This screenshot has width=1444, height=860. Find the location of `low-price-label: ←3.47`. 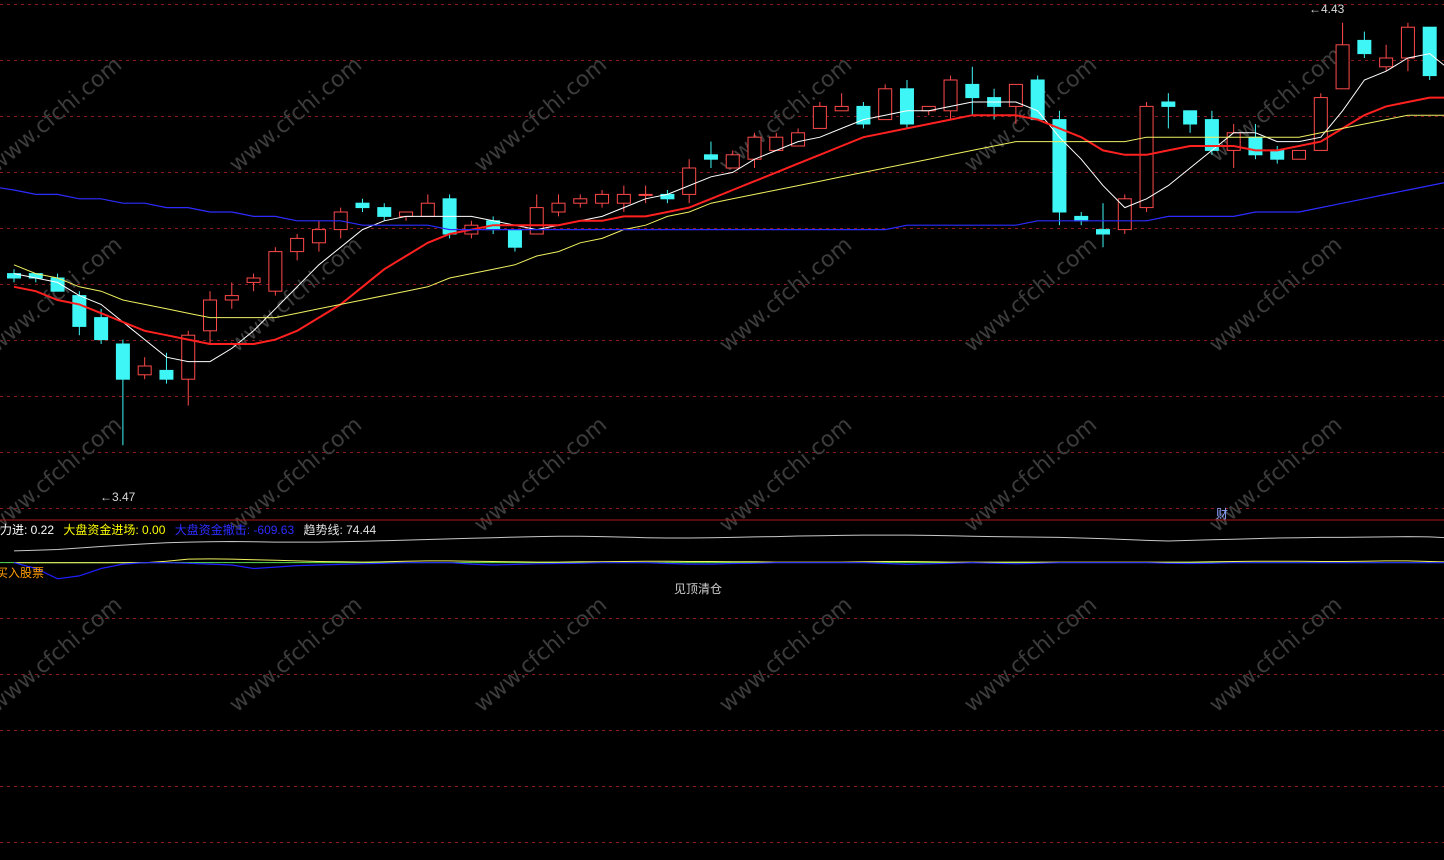

low-price-label: ←3.47 is located at coordinates (117, 497).